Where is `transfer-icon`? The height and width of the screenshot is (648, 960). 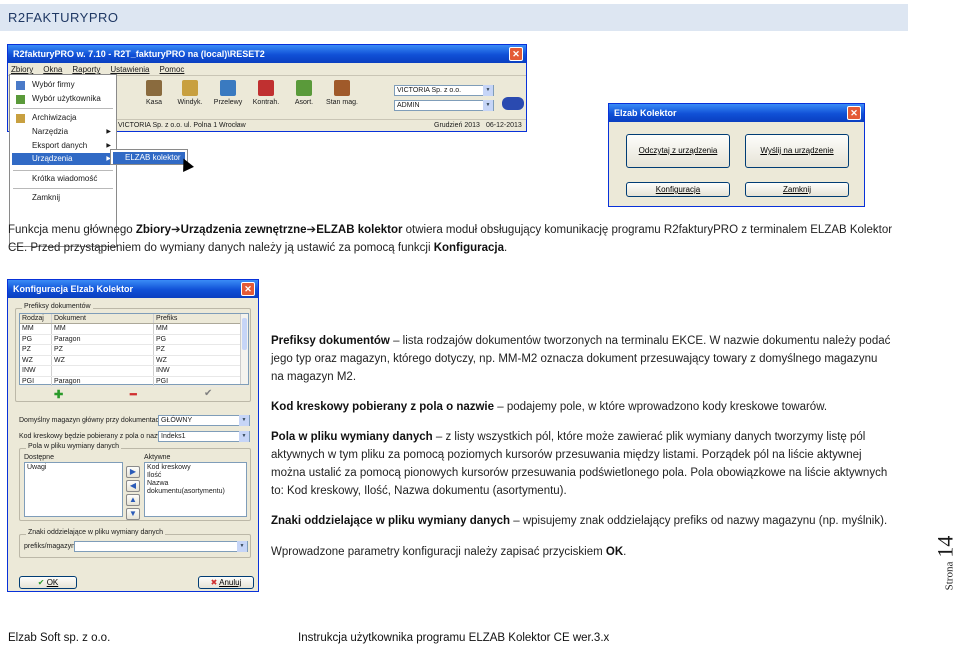 transfer-icon is located at coordinates (228, 88).